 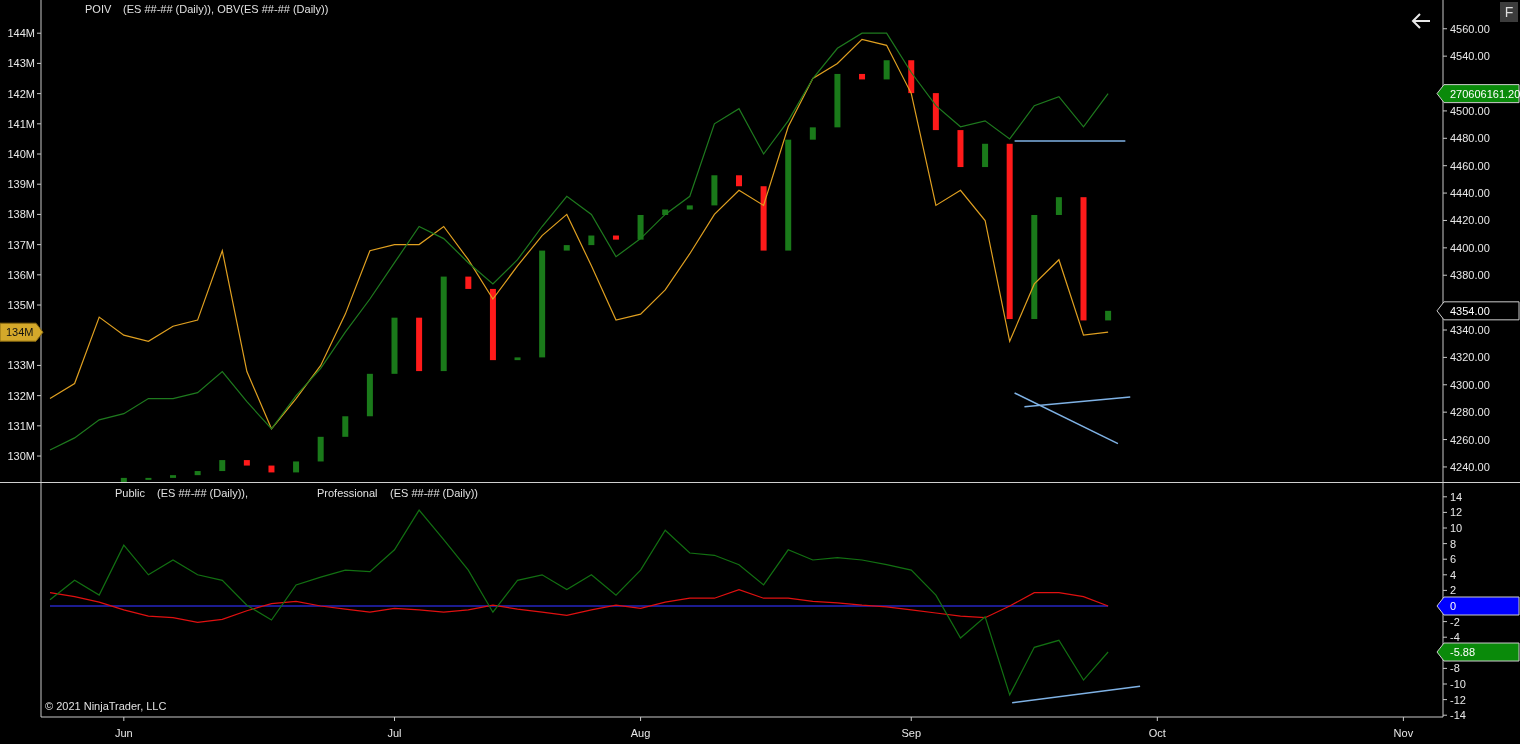 What do you see at coordinates (1470, 165) in the screenshot?
I see `axis-label: 4460.00` at bounding box center [1470, 165].